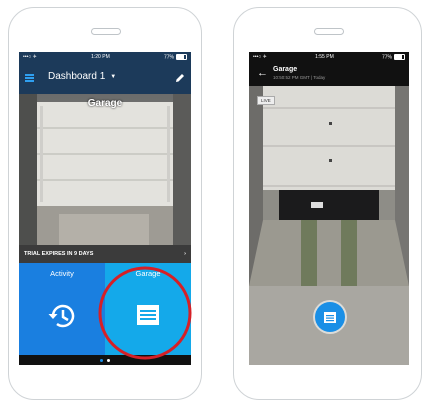 This screenshot has width=429, height=405. What do you see at coordinates (105, 103) in the screenshot?
I see `camera-label: Garage` at bounding box center [105, 103].